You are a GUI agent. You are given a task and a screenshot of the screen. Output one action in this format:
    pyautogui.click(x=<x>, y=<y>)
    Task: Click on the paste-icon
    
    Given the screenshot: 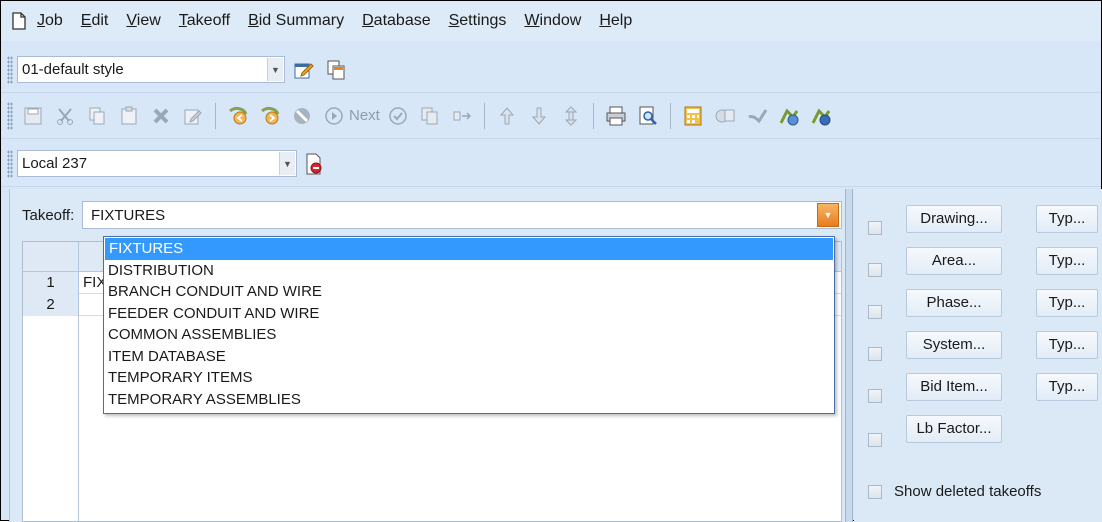 What is the action you would take?
    pyautogui.click(x=129, y=116)
    